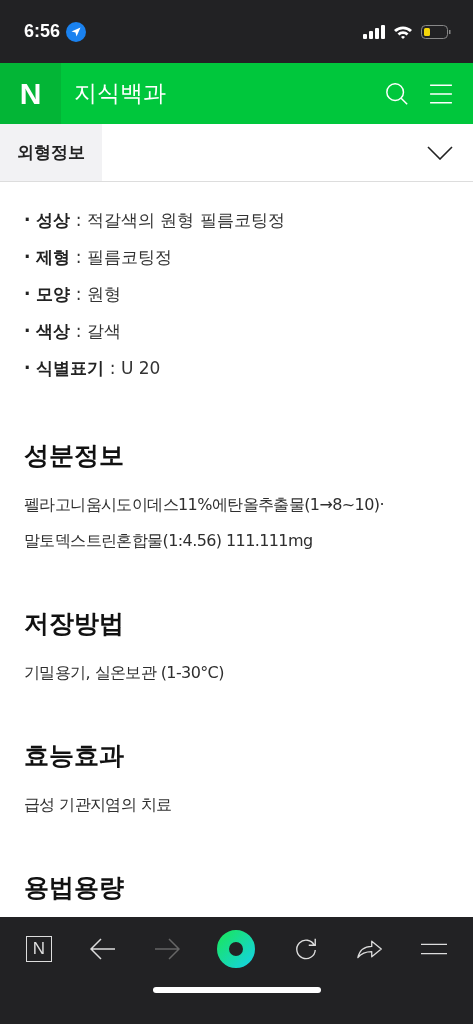 This screenshot has width=473, height=1024. I want to click on section-text: 급성 기관지염의 치료, so click(98, 805).